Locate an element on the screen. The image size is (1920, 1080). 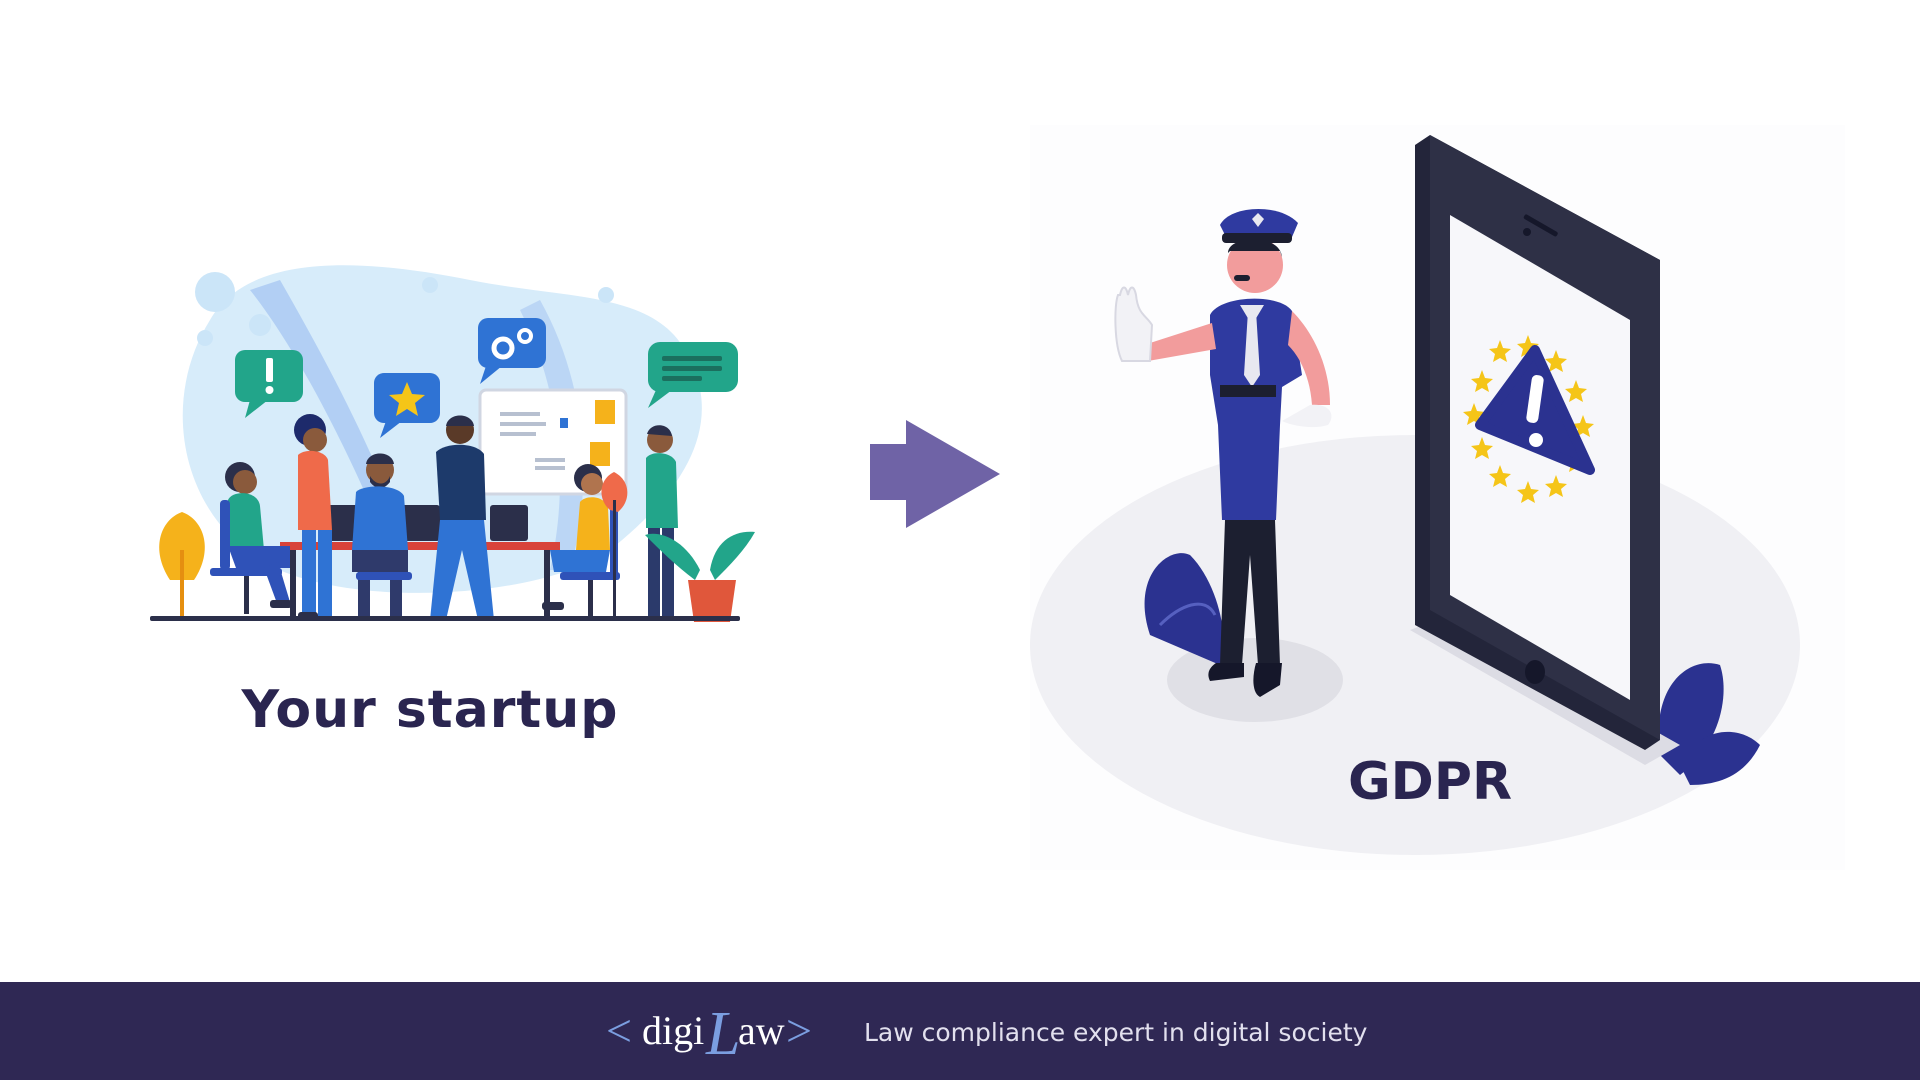
right-arrow-icon is located at coordinates (935, 474).